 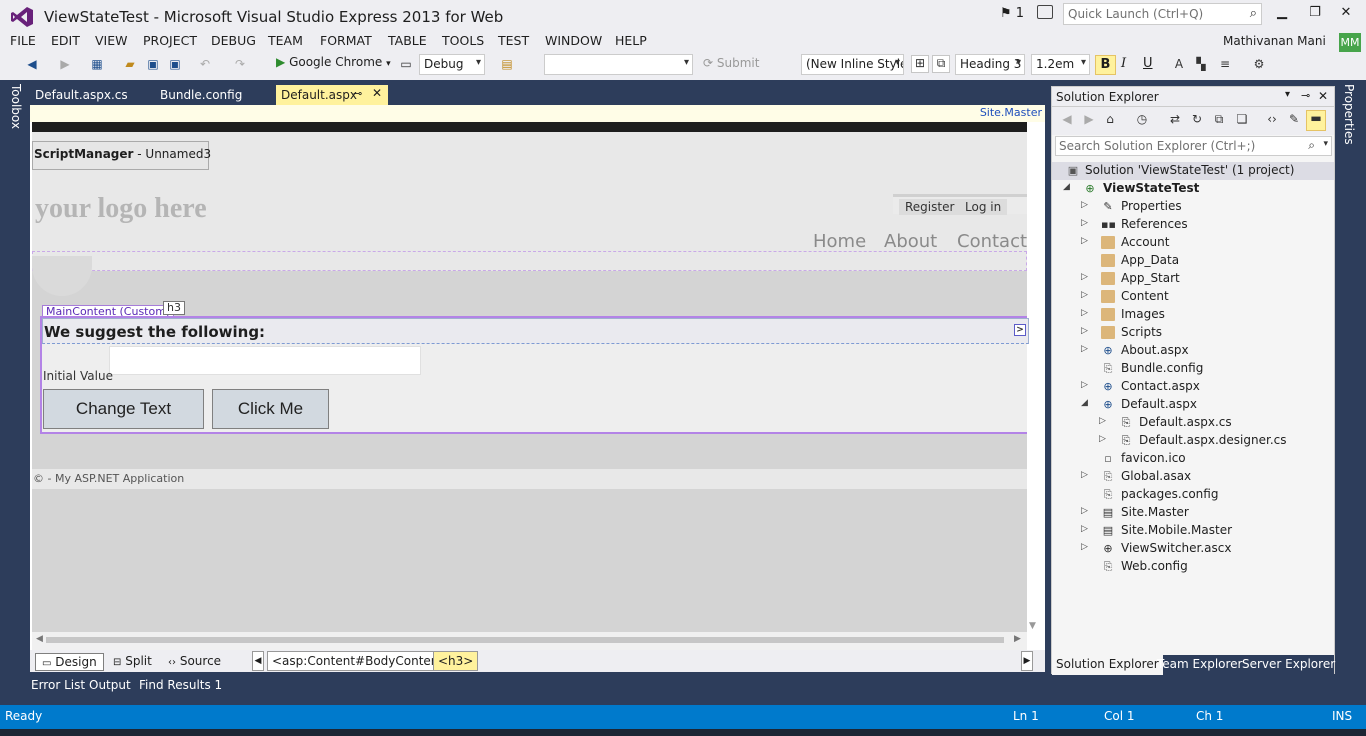 I want to click on tree-node-properties: ▷ ✎ Properties, so click(x=1193, y=207).